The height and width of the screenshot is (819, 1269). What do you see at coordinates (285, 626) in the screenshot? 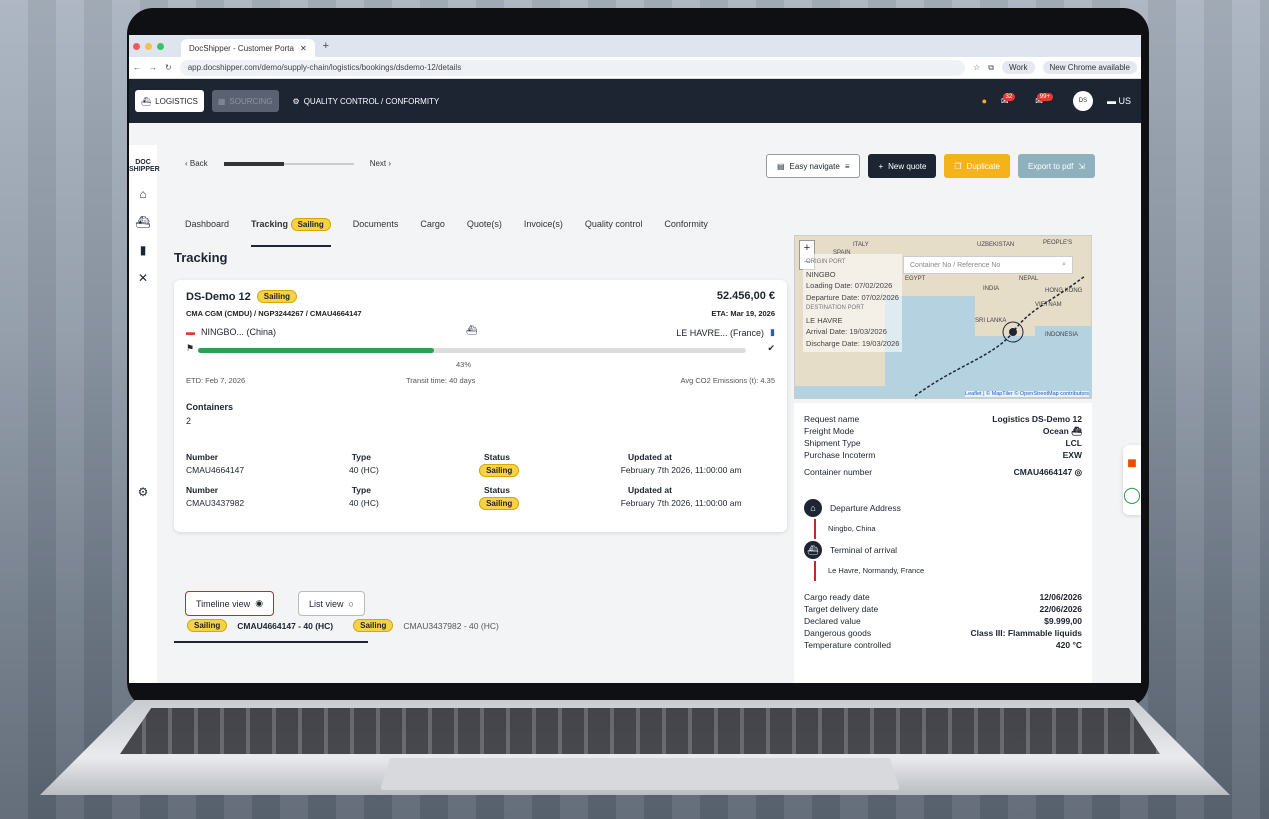
I see `container-tab-1: CMAU4664147 - 40 (HC)` at bounding box center [285, 626].